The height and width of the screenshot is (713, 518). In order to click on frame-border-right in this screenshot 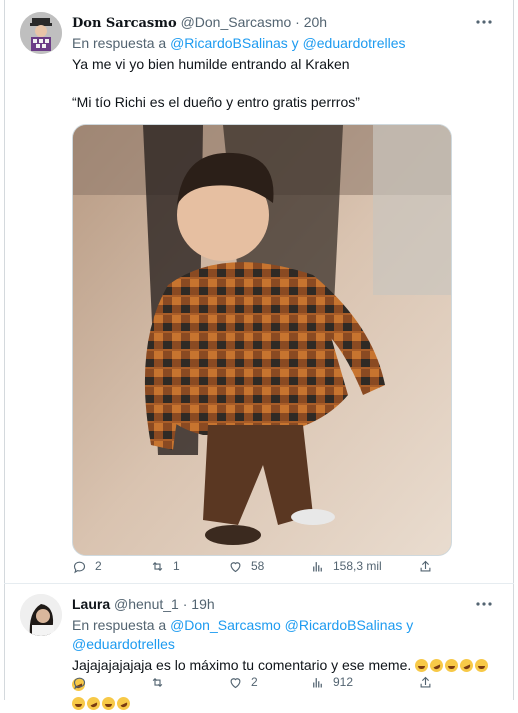, I will do `click(513, 350)`.